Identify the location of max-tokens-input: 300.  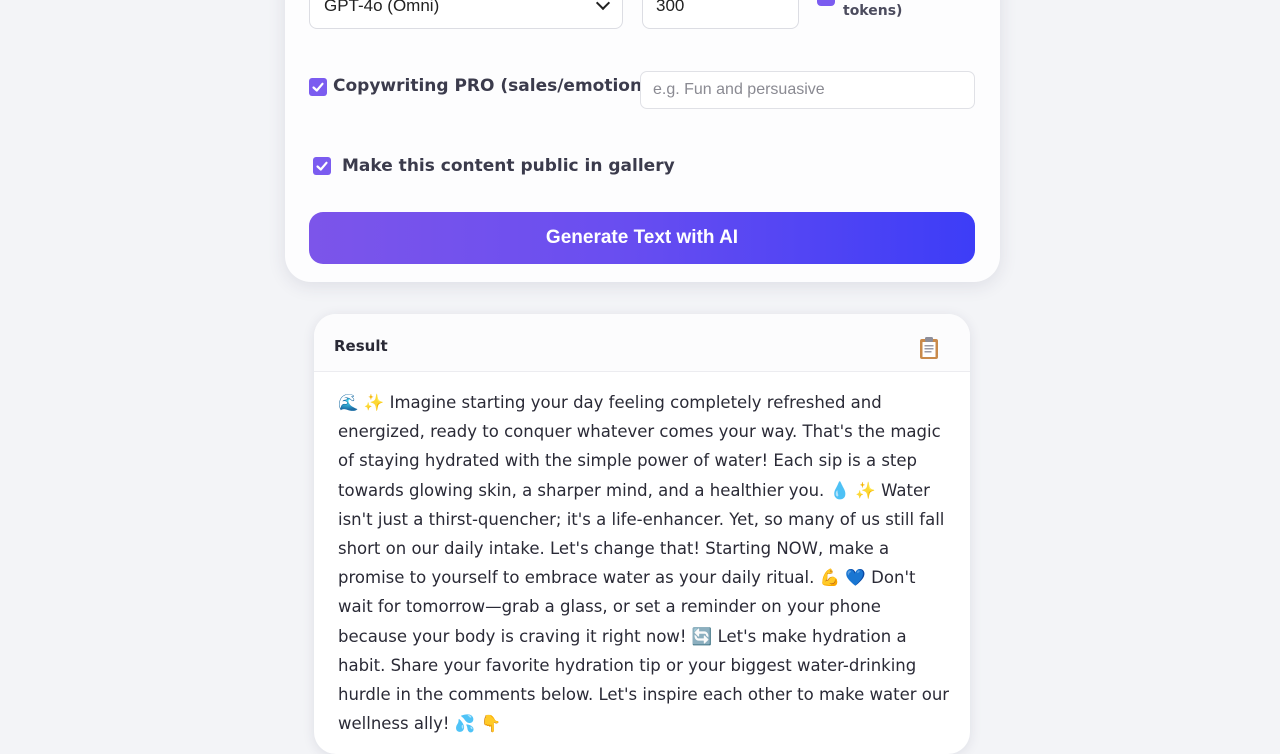
(720, 14).